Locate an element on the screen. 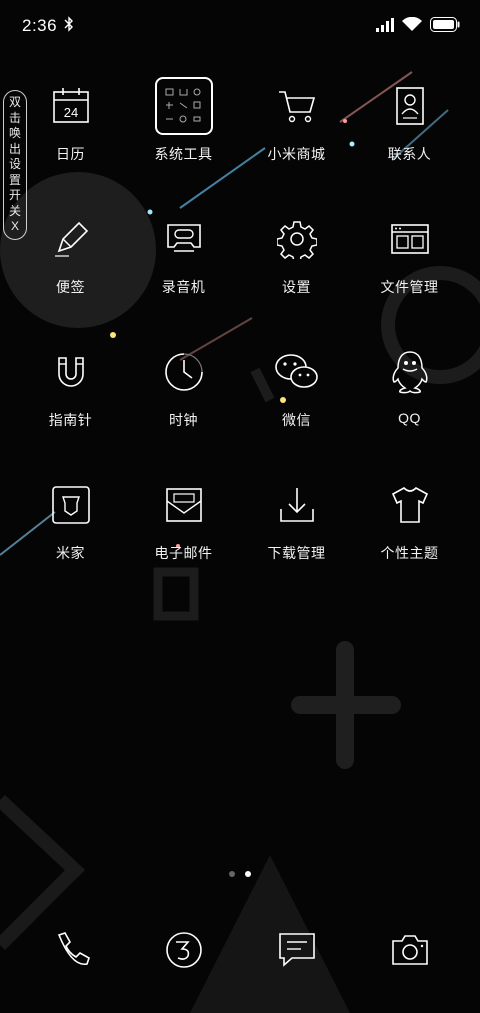  contacts-icon is located at coordinates (410, 106).